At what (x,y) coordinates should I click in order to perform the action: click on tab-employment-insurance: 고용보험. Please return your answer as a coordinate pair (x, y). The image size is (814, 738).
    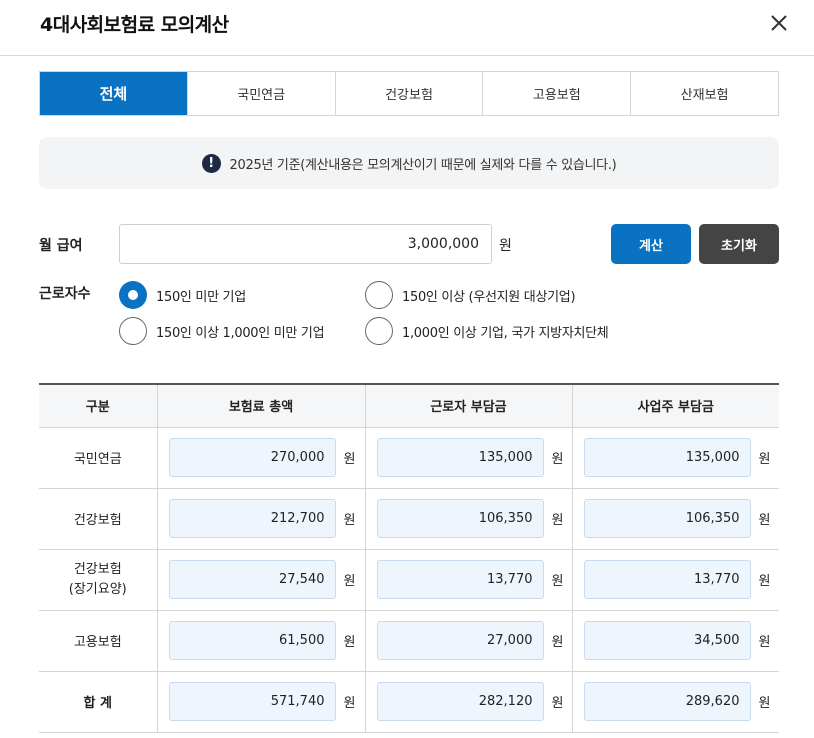
    Looking at the image, I should click on (556, 93).